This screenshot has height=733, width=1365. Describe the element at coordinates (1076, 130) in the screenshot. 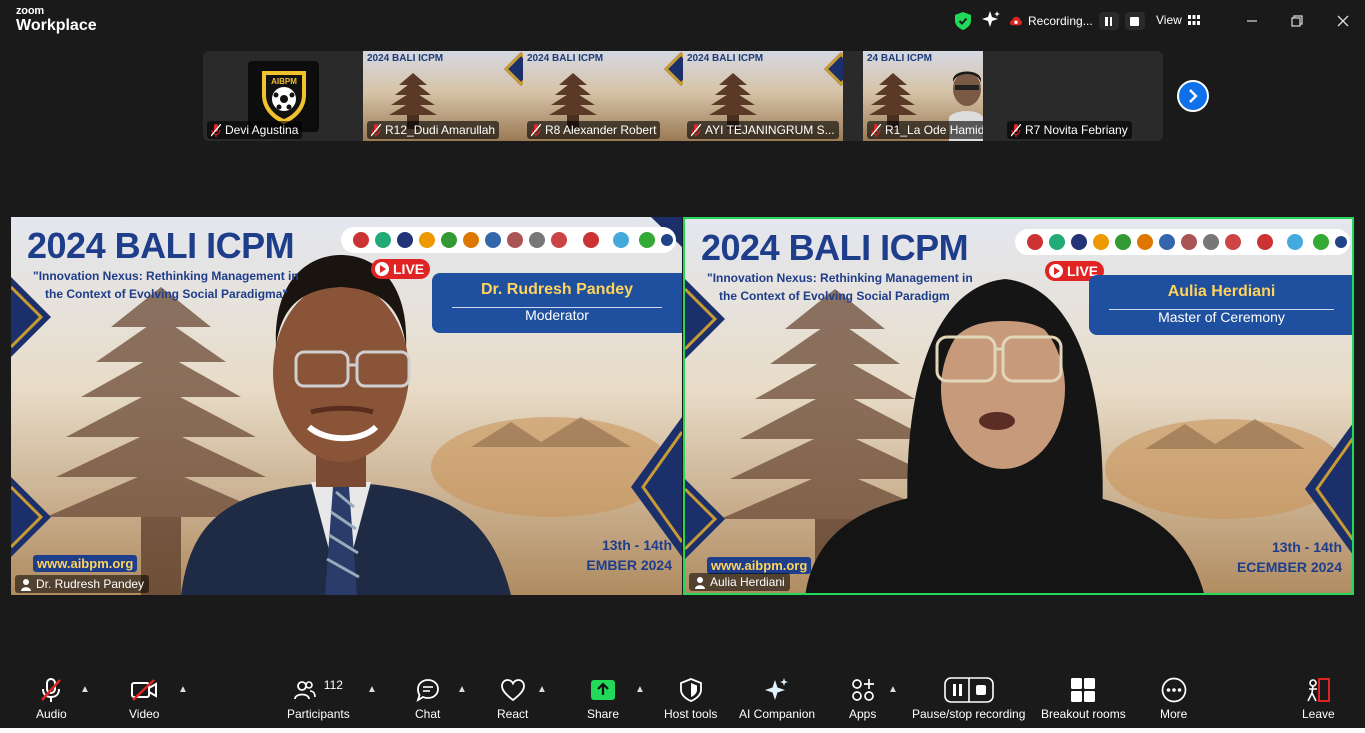

I see `participant-name: R7 Novita Febriany` at that location.